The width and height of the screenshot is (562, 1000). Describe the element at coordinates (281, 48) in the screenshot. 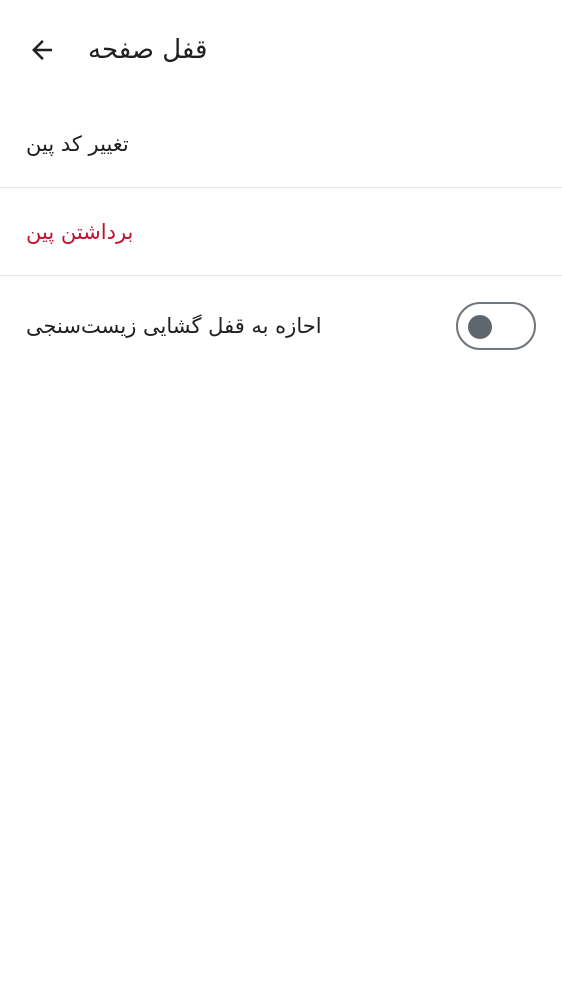

I see `top-app-bar: قفل صفحه` at that location.